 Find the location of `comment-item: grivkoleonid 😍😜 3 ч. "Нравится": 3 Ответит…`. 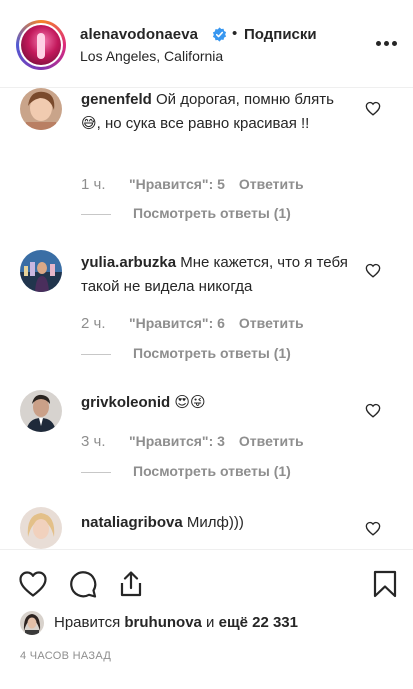

comment-item: grivkoleonid 😍😜 3 ч. "Нравится": 3 Ответит… is located at coordinates (206, 440).